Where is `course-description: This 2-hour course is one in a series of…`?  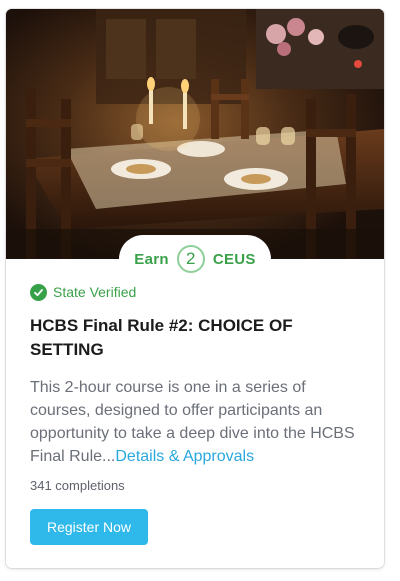 course-description: This 2-hour course is one in a series of… is located at coordinates (197, 422).